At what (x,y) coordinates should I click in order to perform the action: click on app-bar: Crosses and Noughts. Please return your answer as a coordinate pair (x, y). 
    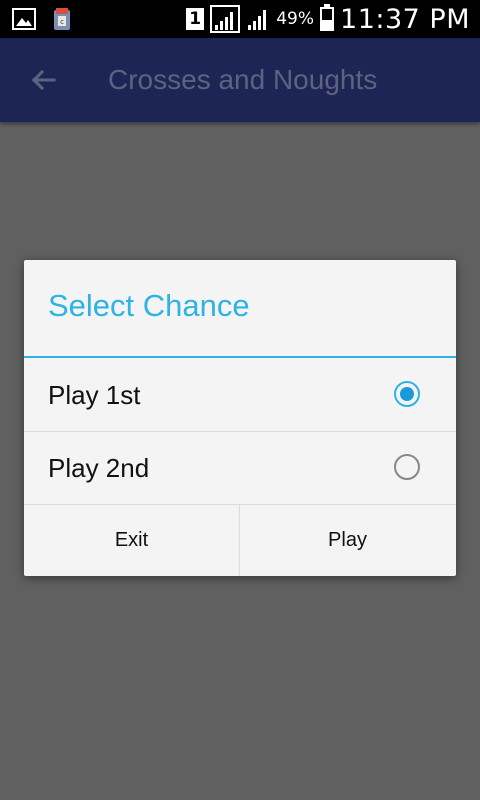
    Looking at the image, I should click on (240, 80).